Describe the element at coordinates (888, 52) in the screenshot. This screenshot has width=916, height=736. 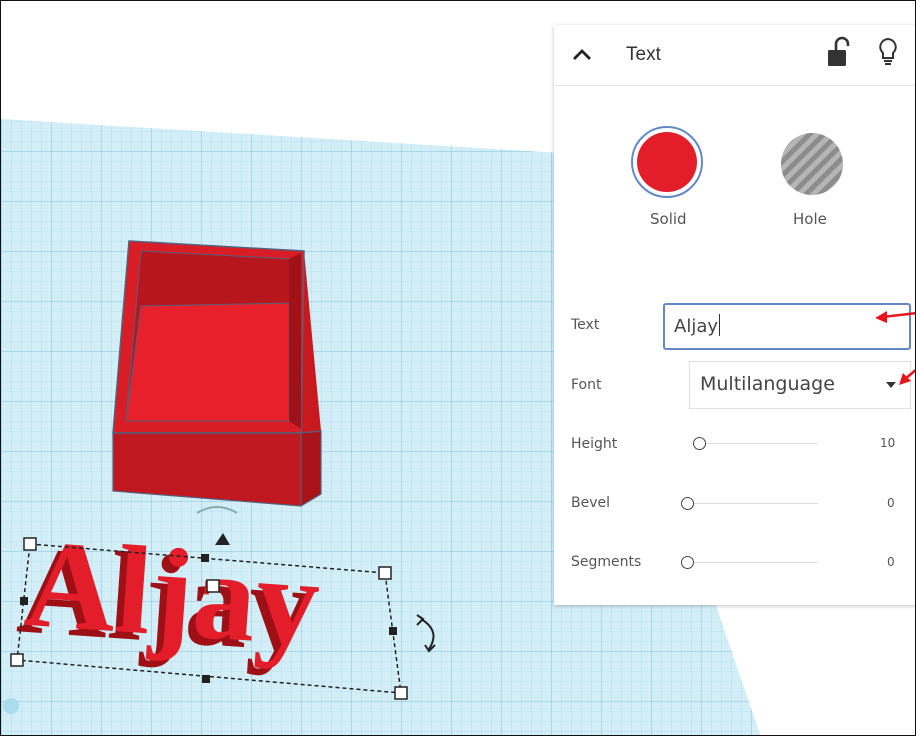
I see `lightbulb-icon` at that location.